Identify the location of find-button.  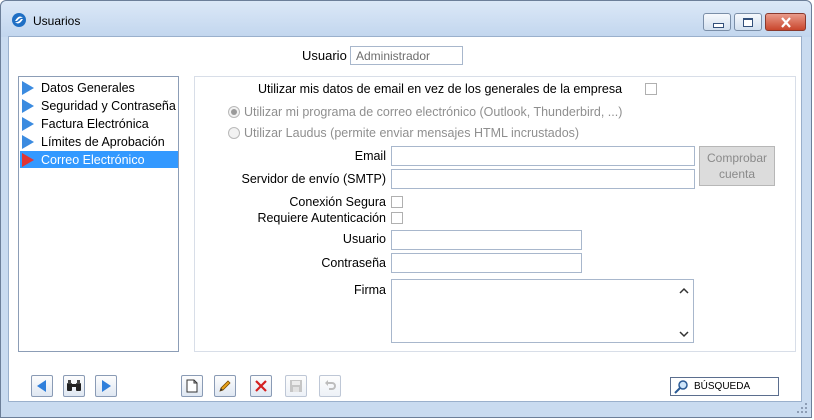
(74, 386).